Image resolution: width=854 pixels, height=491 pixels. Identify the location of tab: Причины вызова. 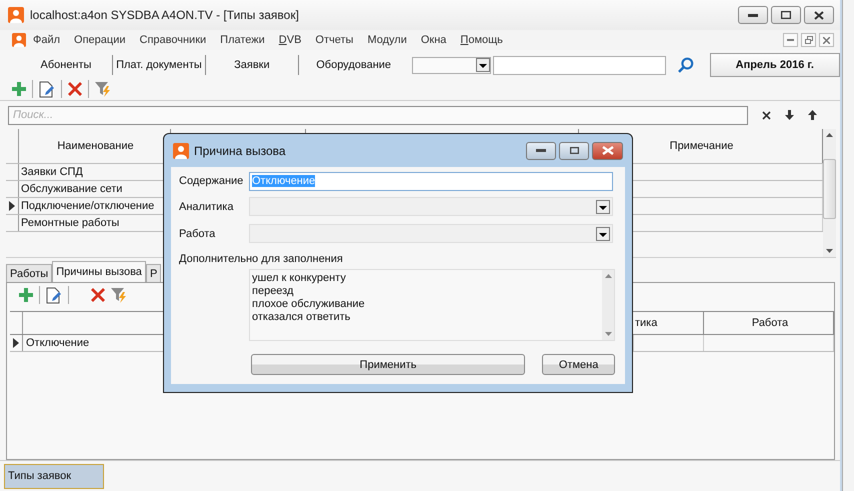
(99, 271).